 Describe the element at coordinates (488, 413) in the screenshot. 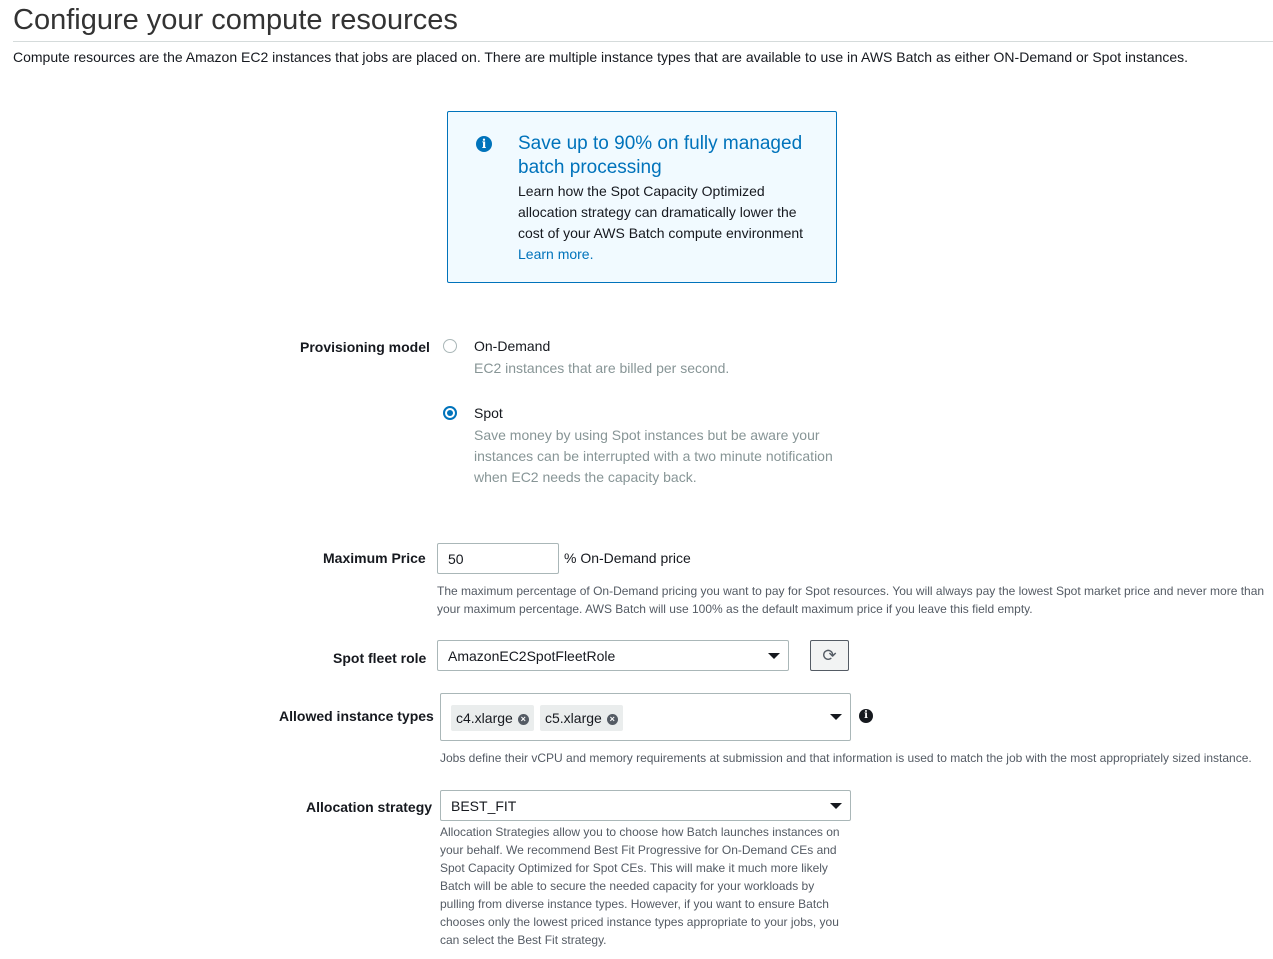

I see `spot-option-title: Spot` at that location.